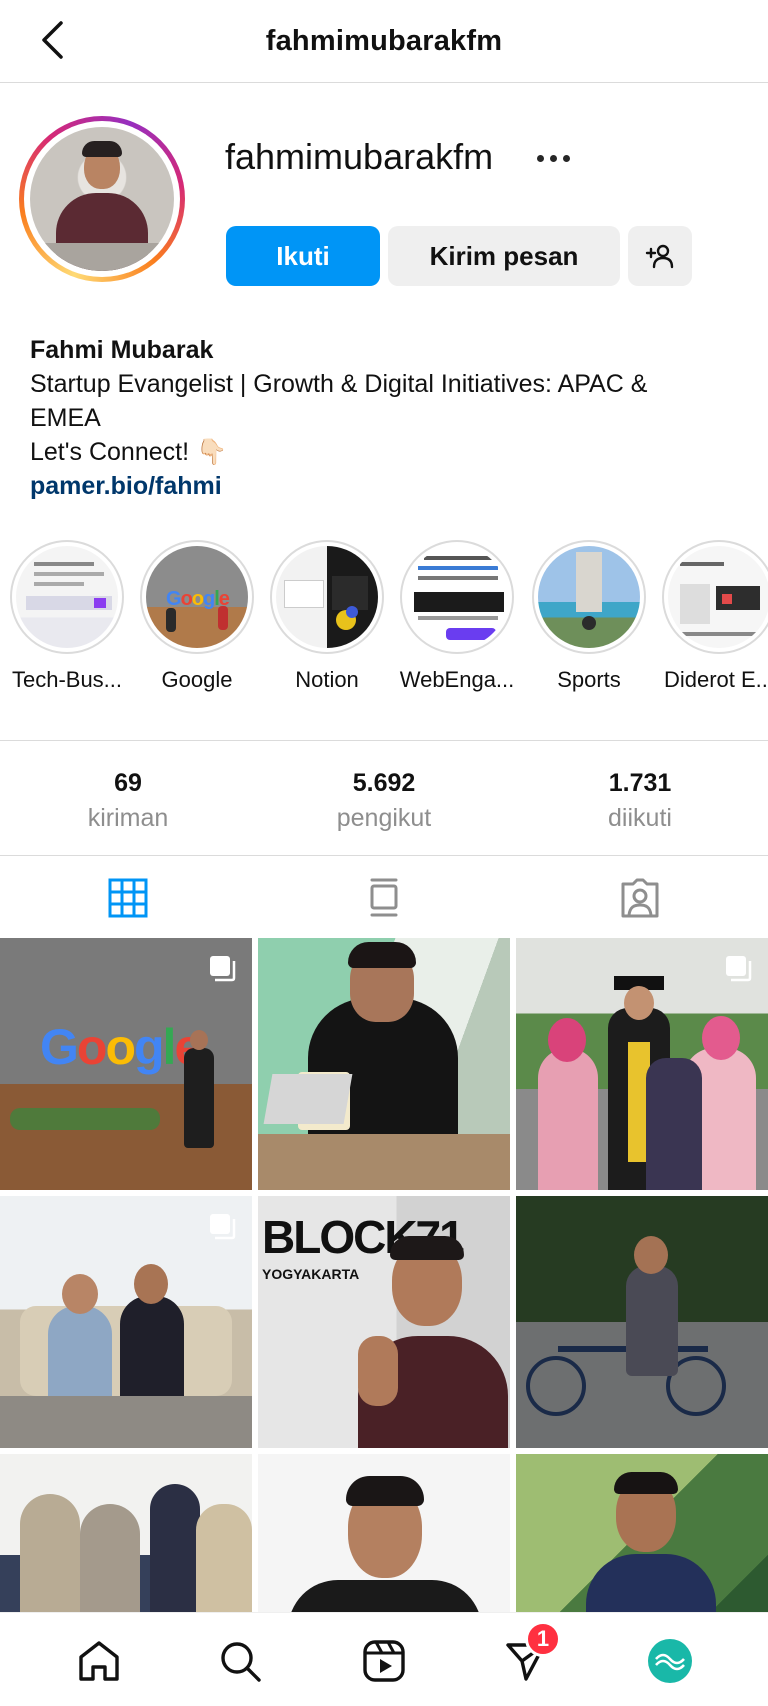 Image resolution: width=768 pixels, height=1706 pixels. What do you see at coordinates (128, 818) in the screenshot?
I see `posts-label: kiriman` at bounding box center [128, 818].